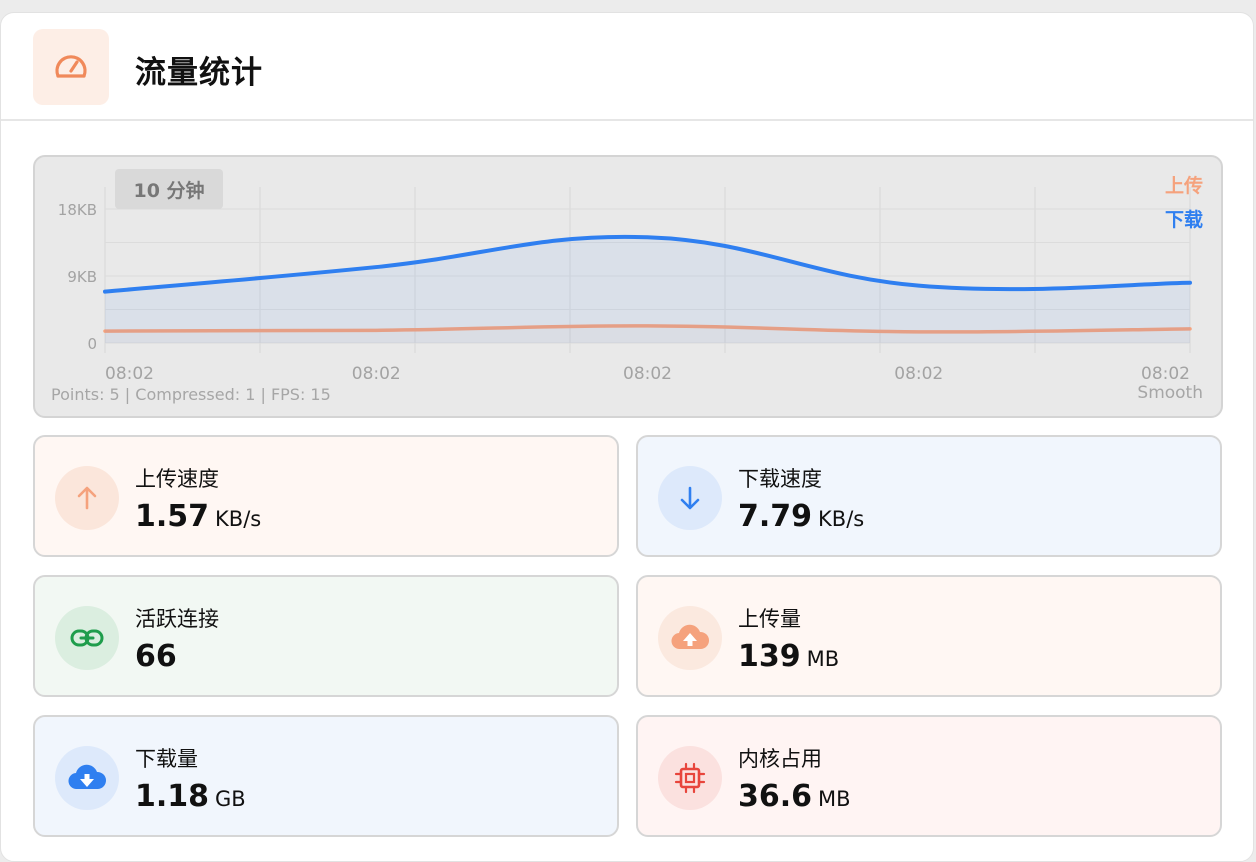 Image resolution: width=1256 pixels, height=862 pixels. I want to click on stat-value: 1.18, so click(172, 796).